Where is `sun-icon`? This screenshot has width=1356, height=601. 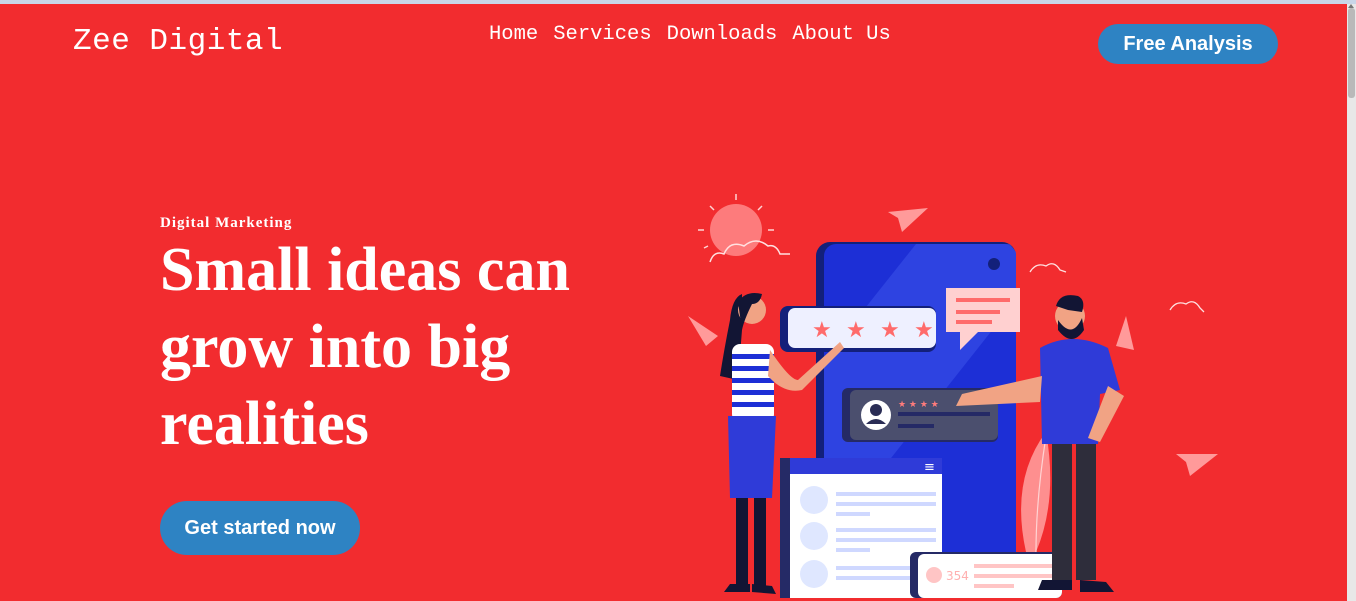
sun-icon is located at coordinates (744, 228).